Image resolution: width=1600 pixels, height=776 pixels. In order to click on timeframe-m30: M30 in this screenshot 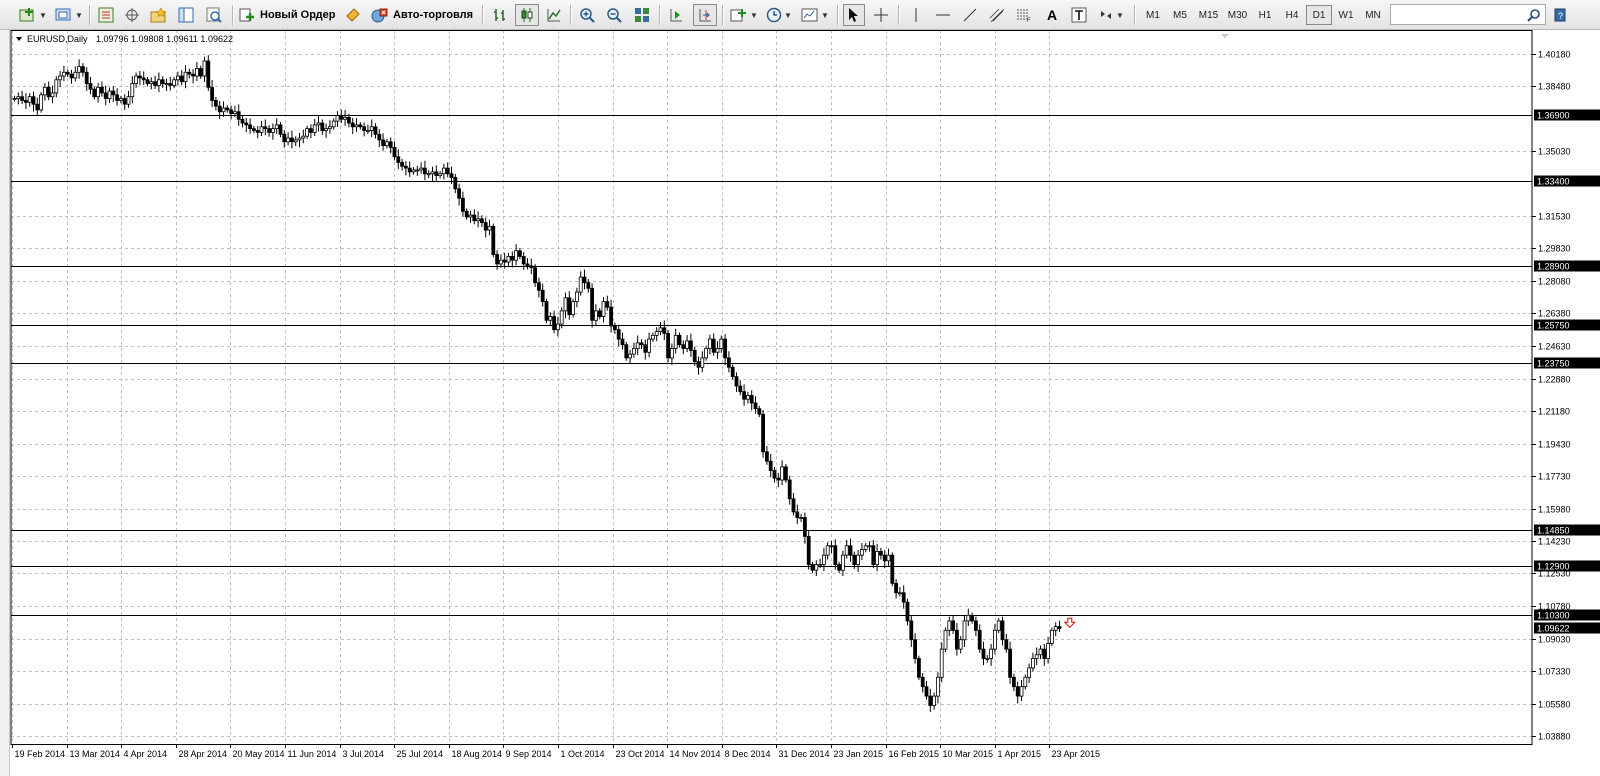, I will do `click(1237, 15)`.